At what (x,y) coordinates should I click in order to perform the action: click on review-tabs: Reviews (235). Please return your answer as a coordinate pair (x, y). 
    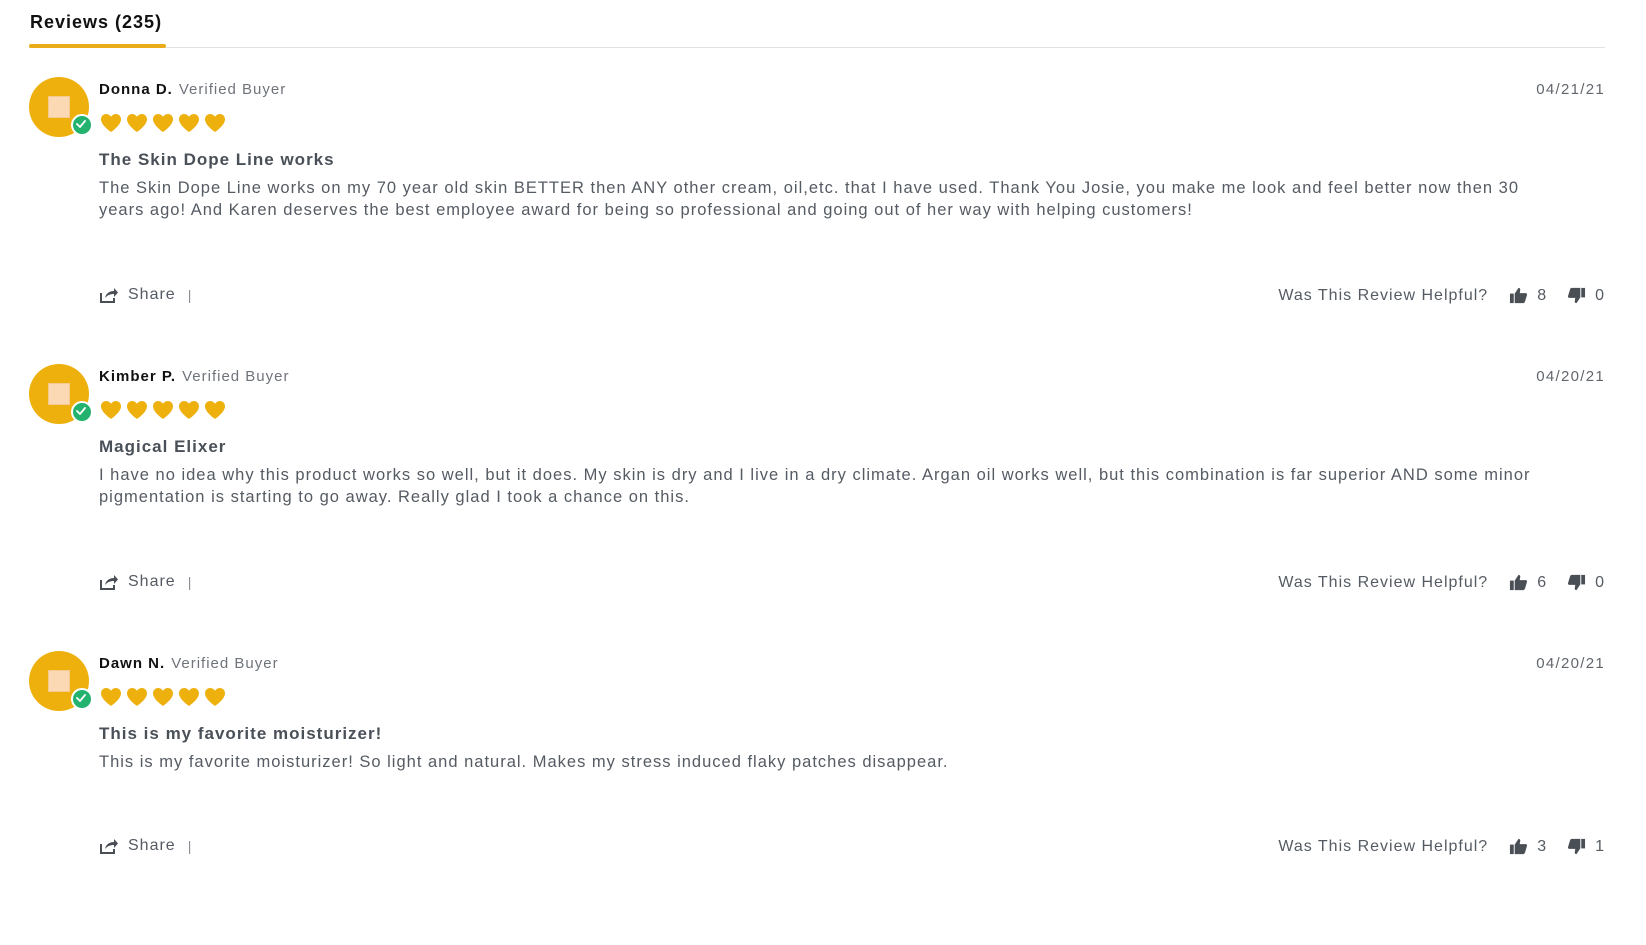
    Looking at the image, I should click on (817, 24).